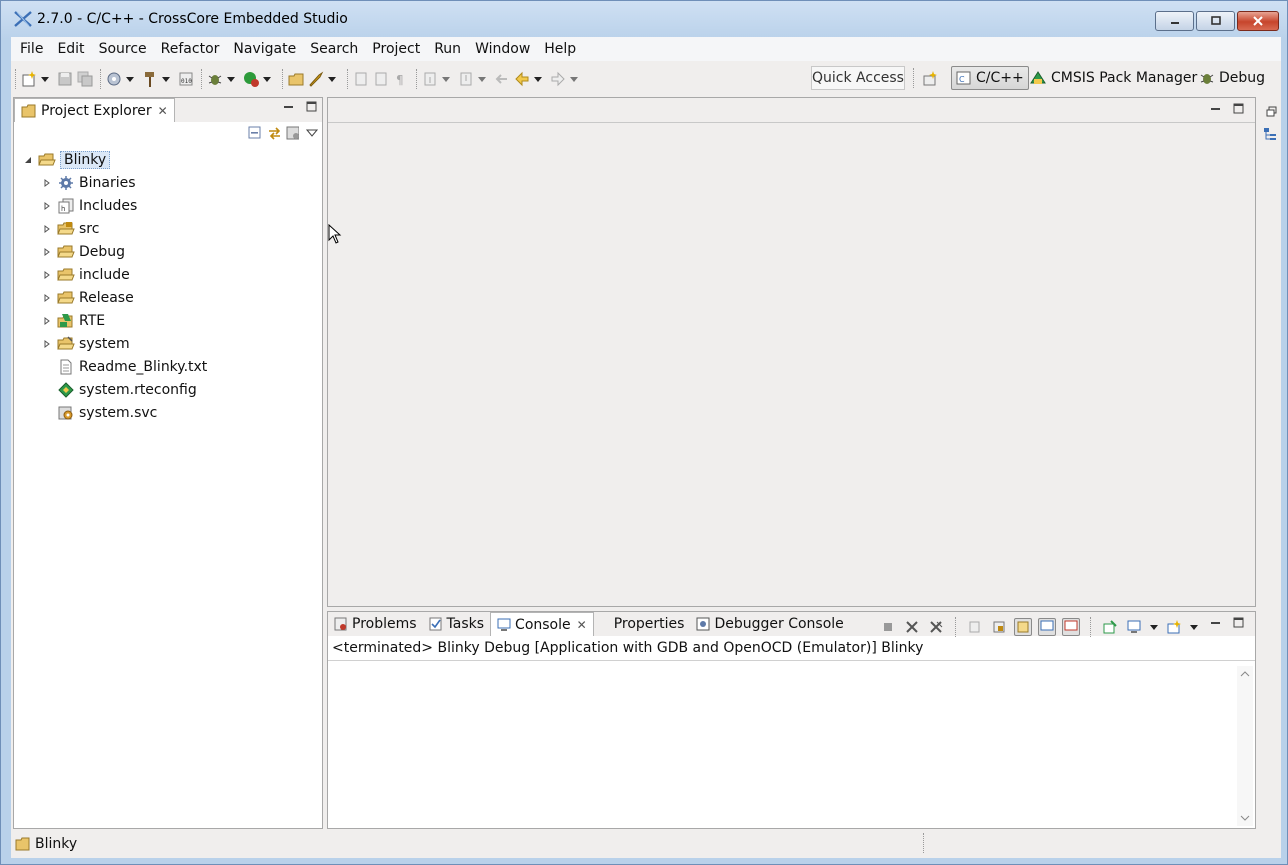  What do you see at coordinates (574, 79) in the screenshot?
I see `forward-dropdown-icon` at bounding box center [574, 79].